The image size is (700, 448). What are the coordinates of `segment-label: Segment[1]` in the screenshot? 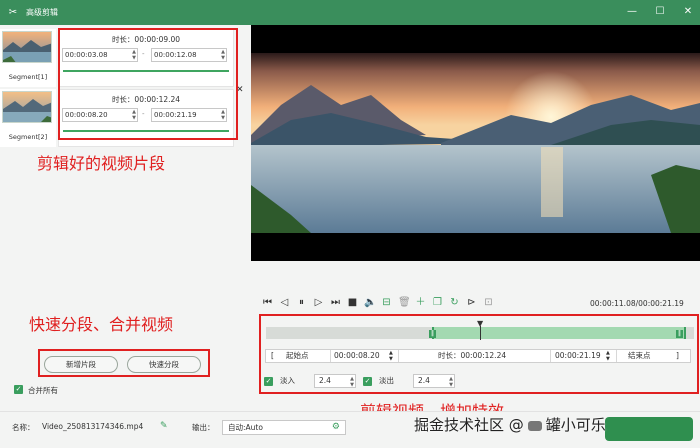 It's located at (28, 77).